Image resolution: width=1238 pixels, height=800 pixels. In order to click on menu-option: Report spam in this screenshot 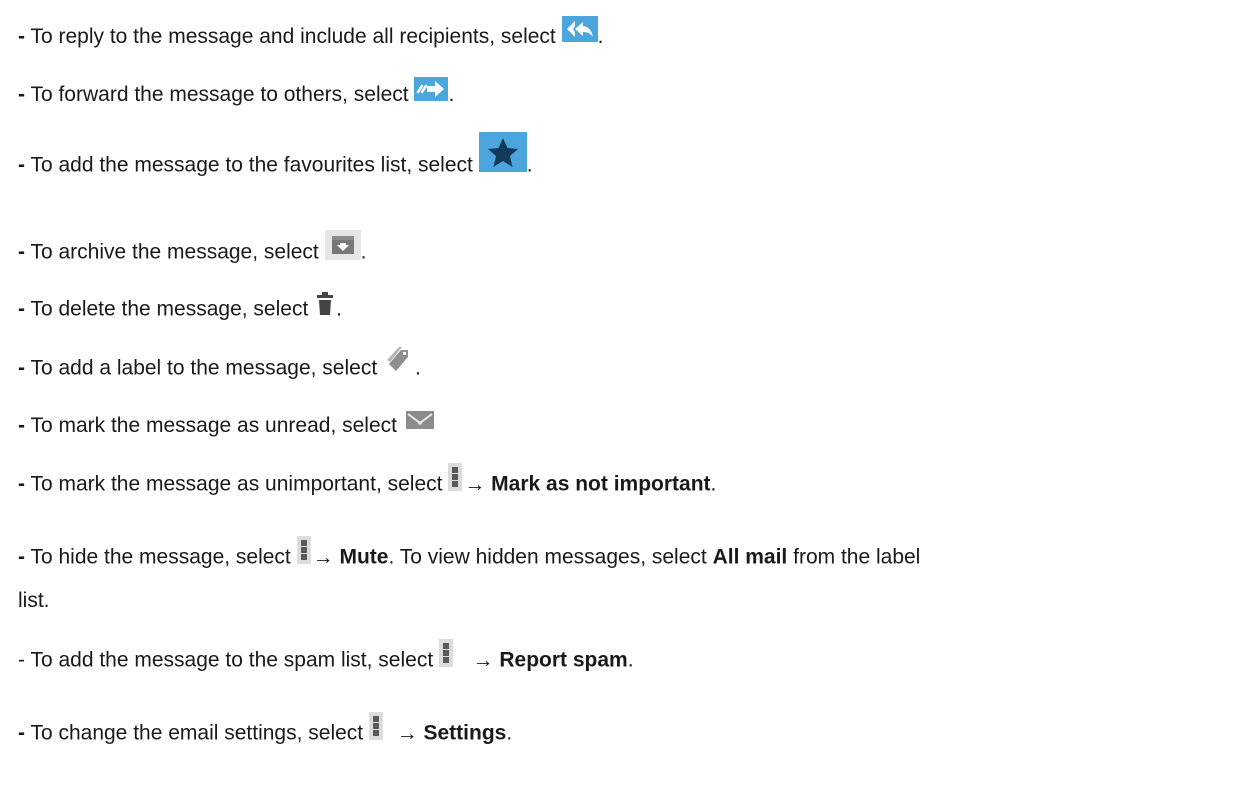, I will do `click(563, 660)`.